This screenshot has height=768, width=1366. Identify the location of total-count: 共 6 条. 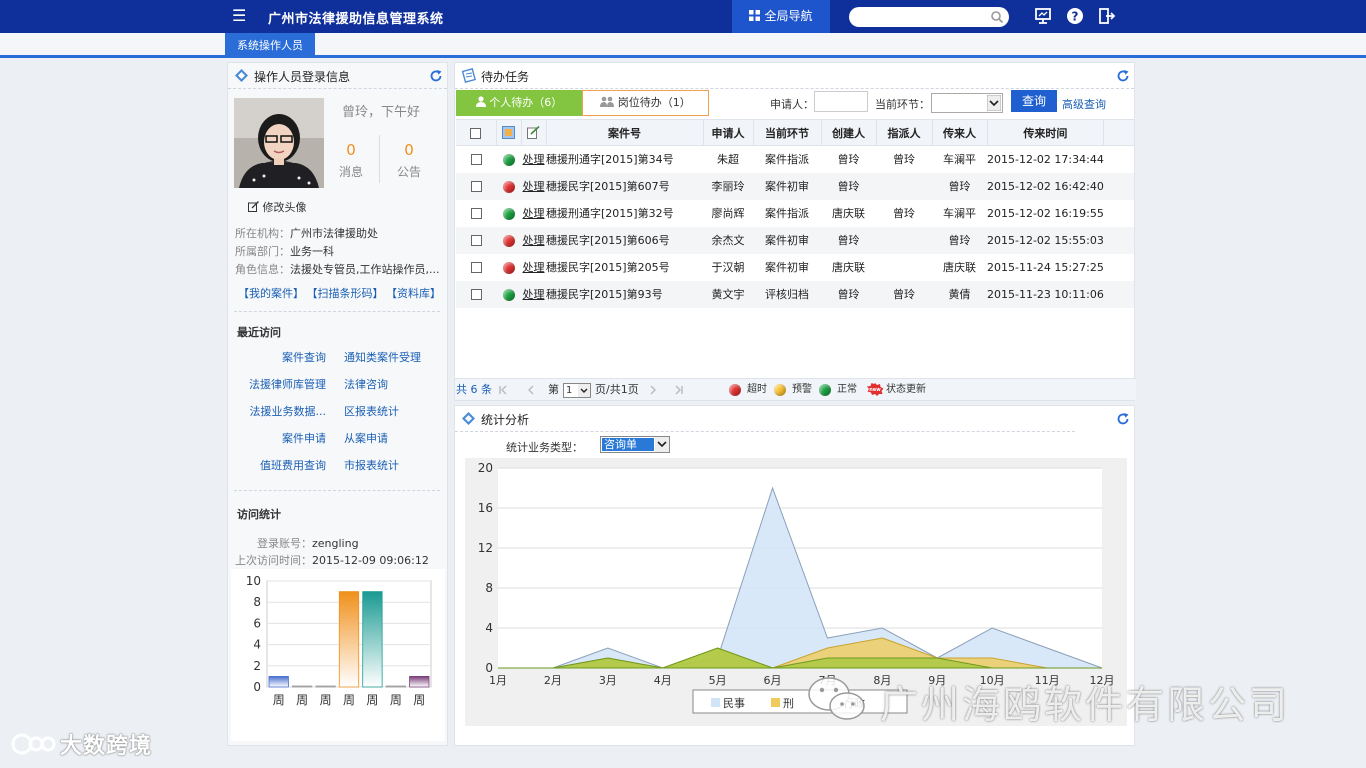
(474, 389).